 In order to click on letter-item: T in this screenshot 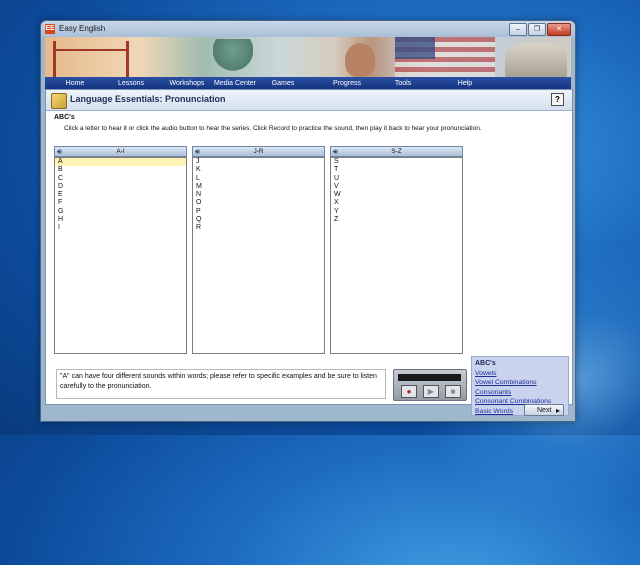, I will do `click(396, 170)`.